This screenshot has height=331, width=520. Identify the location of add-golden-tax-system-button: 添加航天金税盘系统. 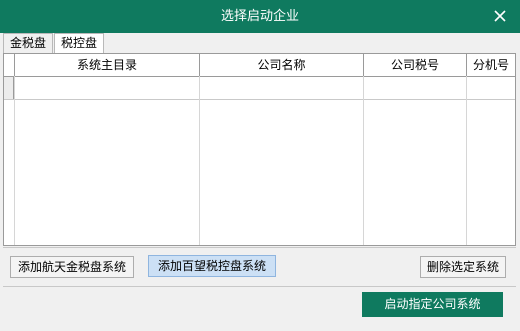
(72, 267).